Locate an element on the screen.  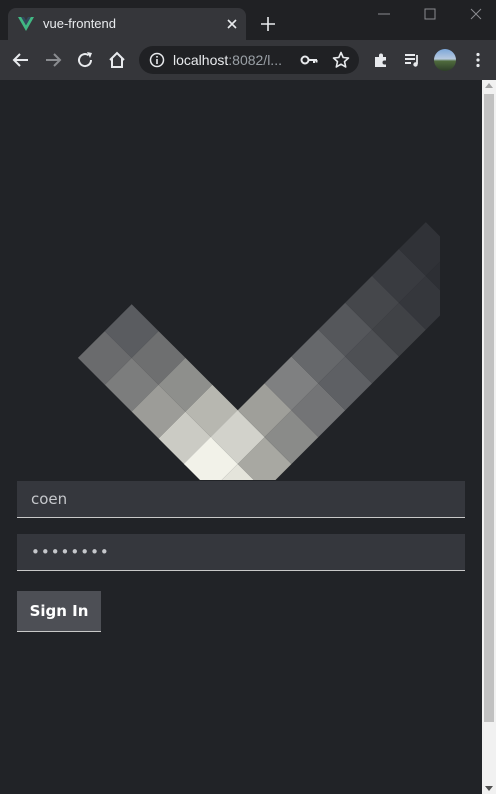
close-icon is located at coordinates (232, 24).